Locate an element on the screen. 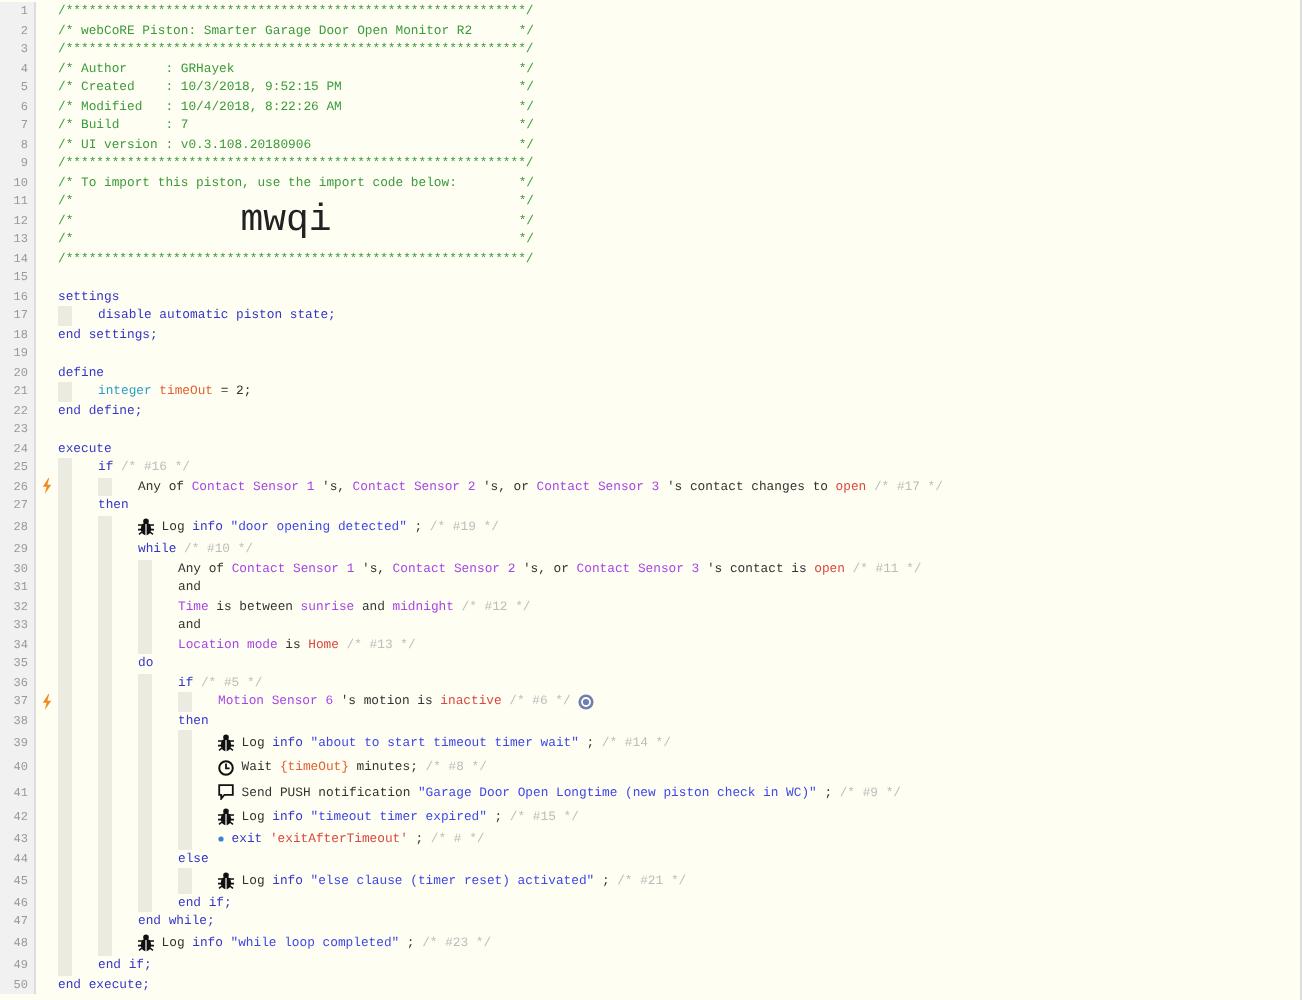  speech-bubble-icon is located at coordinates (226, 792).